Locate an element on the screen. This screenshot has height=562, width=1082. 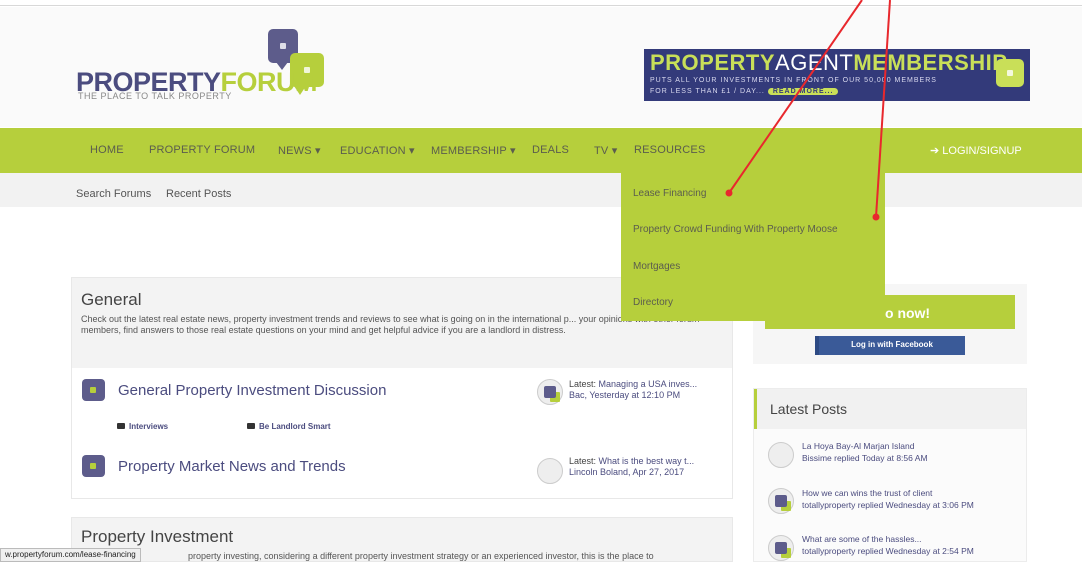
latest-post-title: How we can wins the trust of client is located at coordinates (867, 493).